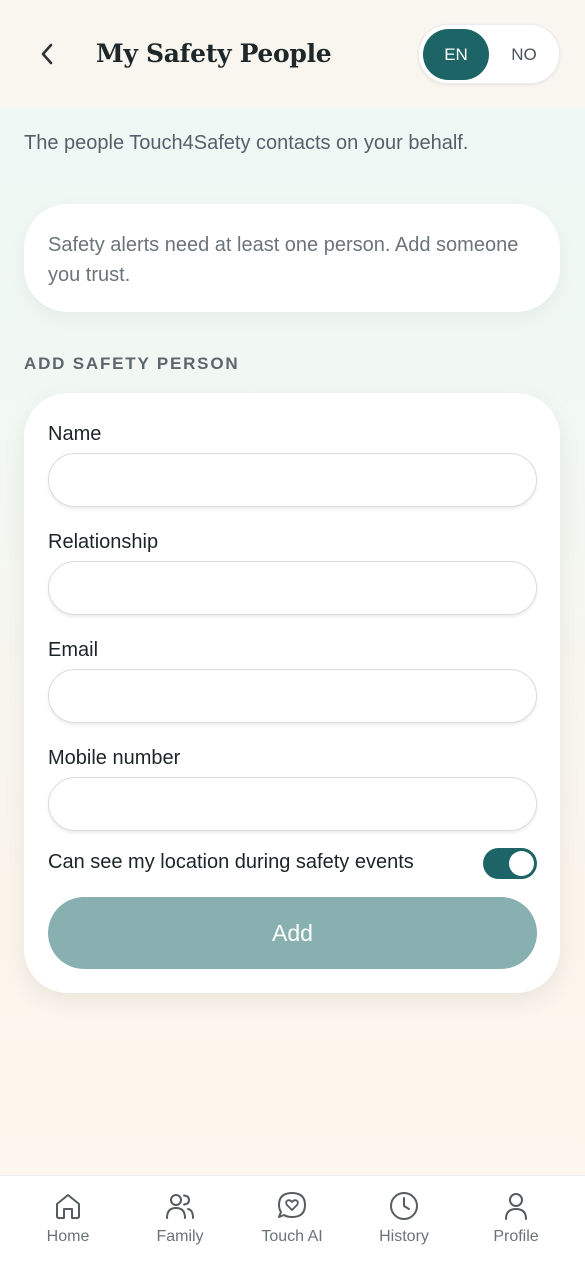  What do you see at coordinates (180, 1206) in the screenshot?
I see `users-icon` at bounding box center [180, 1206].